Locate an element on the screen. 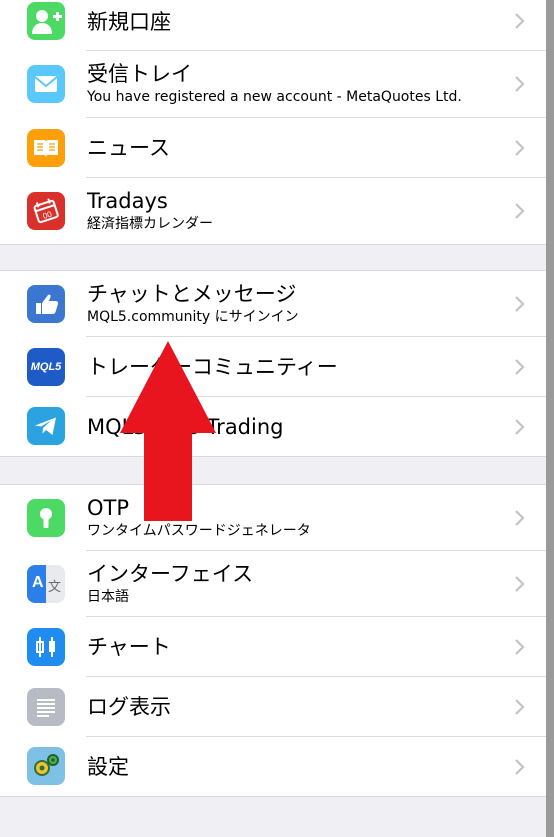 This screenshot has height=837, width=554. add-account-icon is located at coordinates (46, 21).